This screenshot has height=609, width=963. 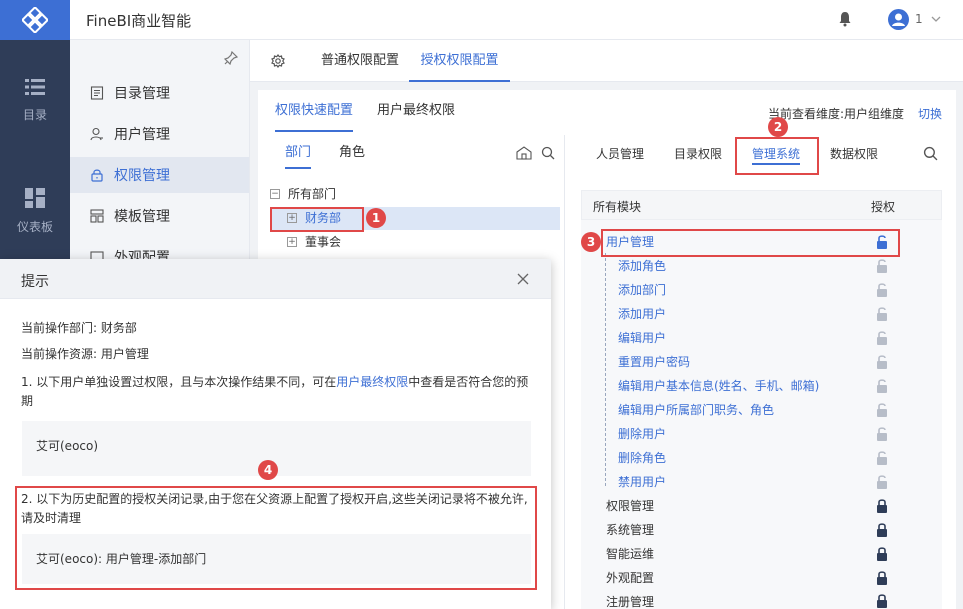 I want to click on org-structure-icon, so click(x=524, y=153).